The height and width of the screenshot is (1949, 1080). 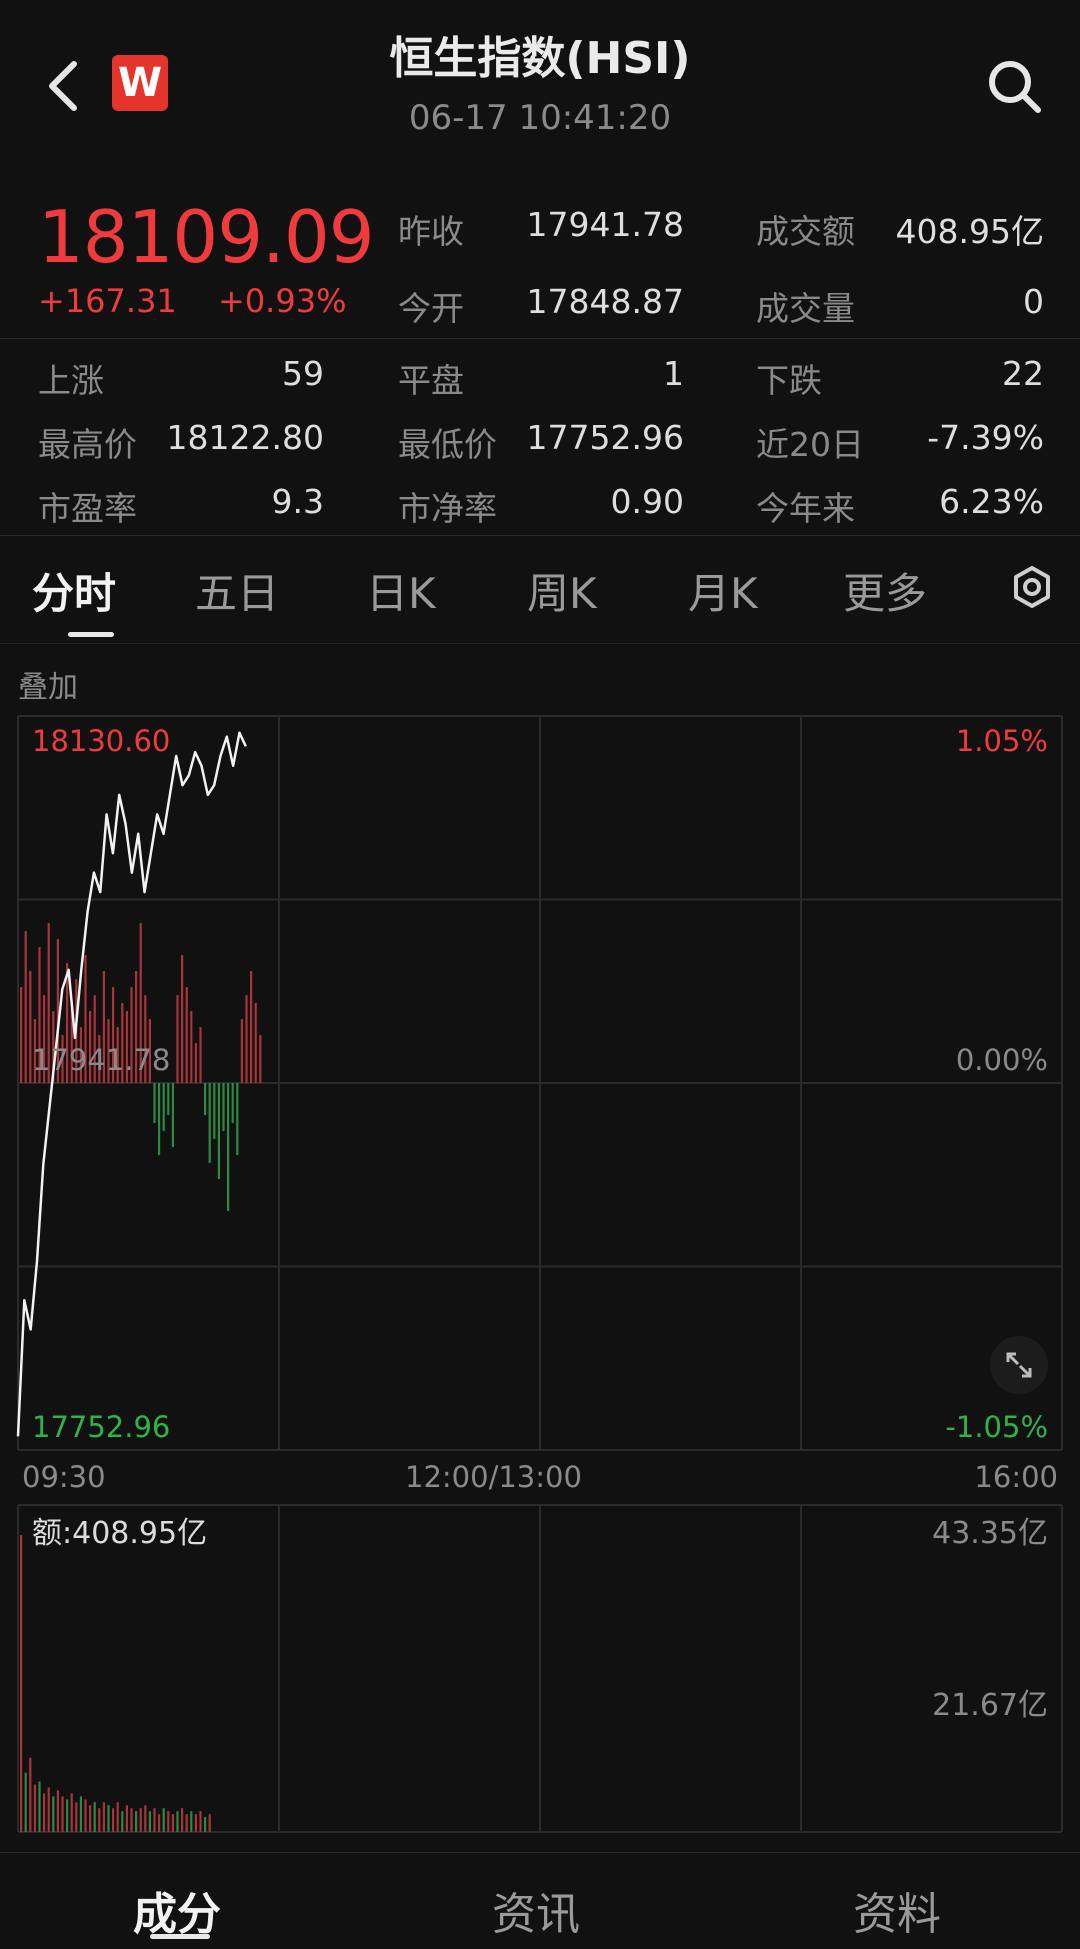 What do you see at coordinates (897, 1910) in the screenshot?
I see `bottom-tab-profile: 资料` at bounding box center [897, 1910].